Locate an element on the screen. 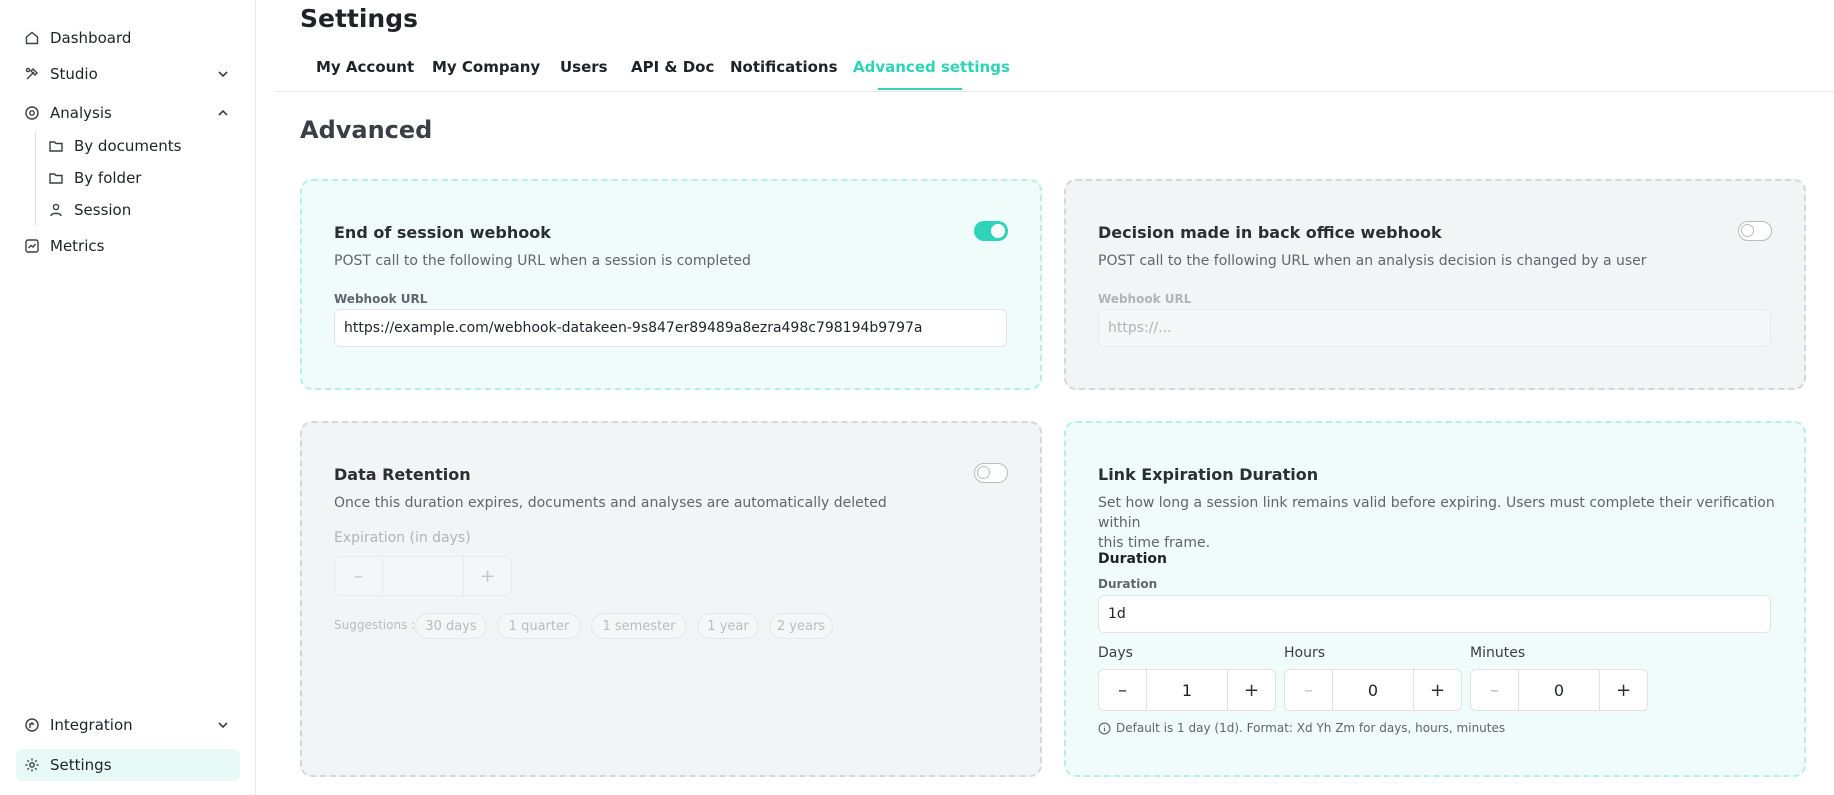 The height and width of the screenshot is (795, 1834). chevron-up-icon is located at coordinates (223, 113).